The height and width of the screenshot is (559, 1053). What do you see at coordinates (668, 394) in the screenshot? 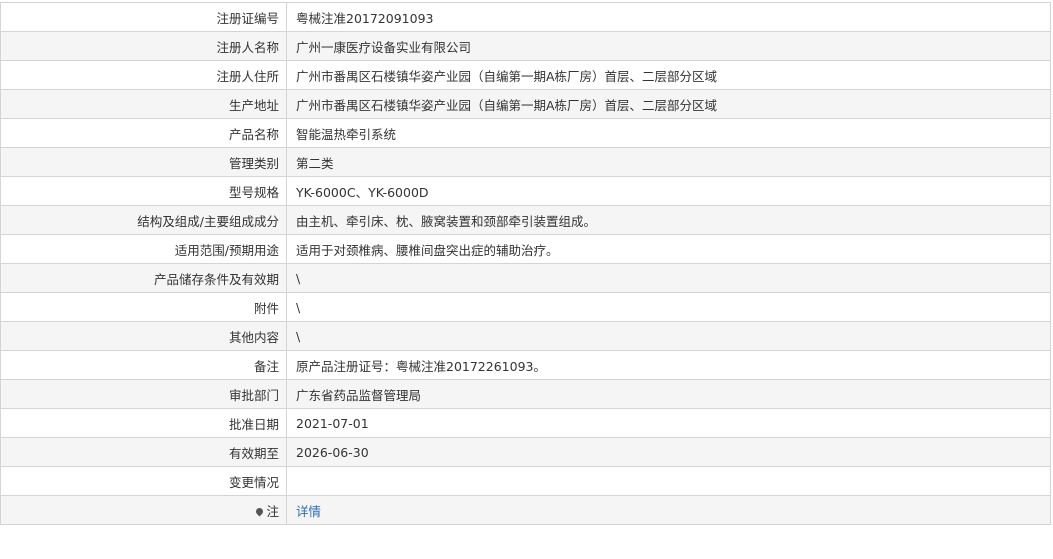
I see `row-value: 广东省药品监督管理局` at bounding box center [668, 394].